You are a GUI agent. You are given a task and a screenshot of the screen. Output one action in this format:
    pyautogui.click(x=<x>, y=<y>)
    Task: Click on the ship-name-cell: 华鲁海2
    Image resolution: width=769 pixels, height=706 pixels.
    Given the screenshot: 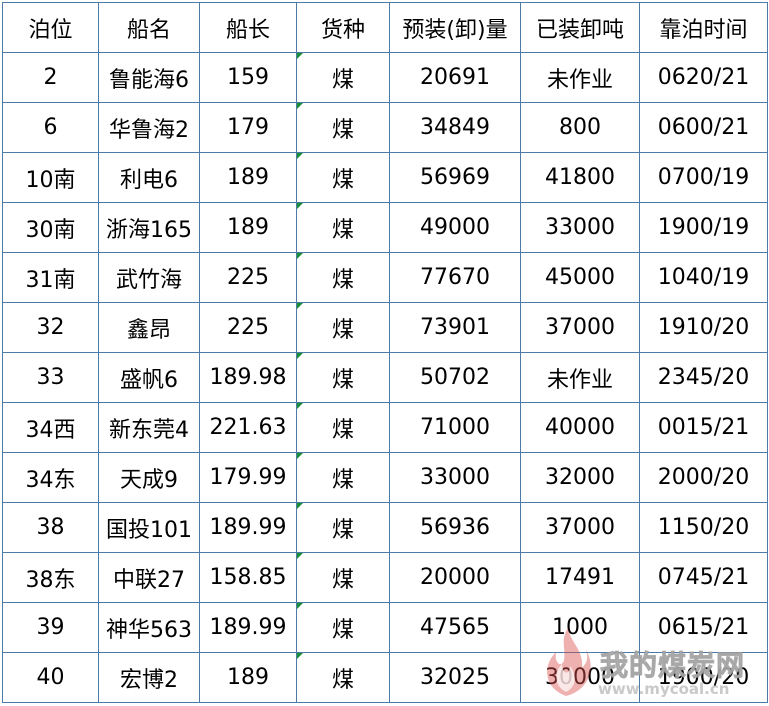 What is the action you would take?
    pyautogui.click(x=149, y=127)
    